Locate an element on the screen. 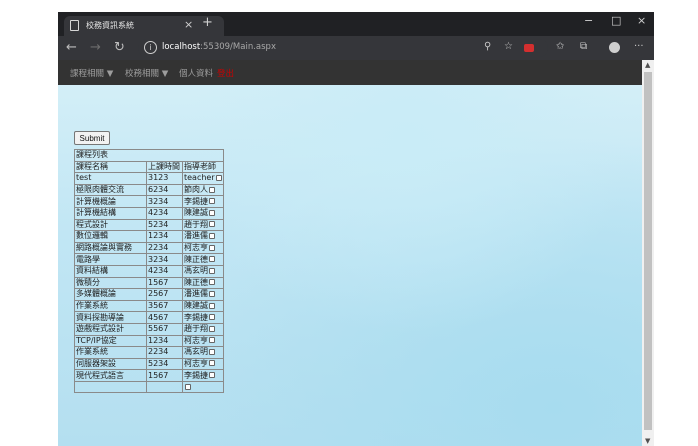 The width and height of the screenshot is (698, 446). nav-school-menu: 校務相關 ▼ is located at coordinates (146, 73).